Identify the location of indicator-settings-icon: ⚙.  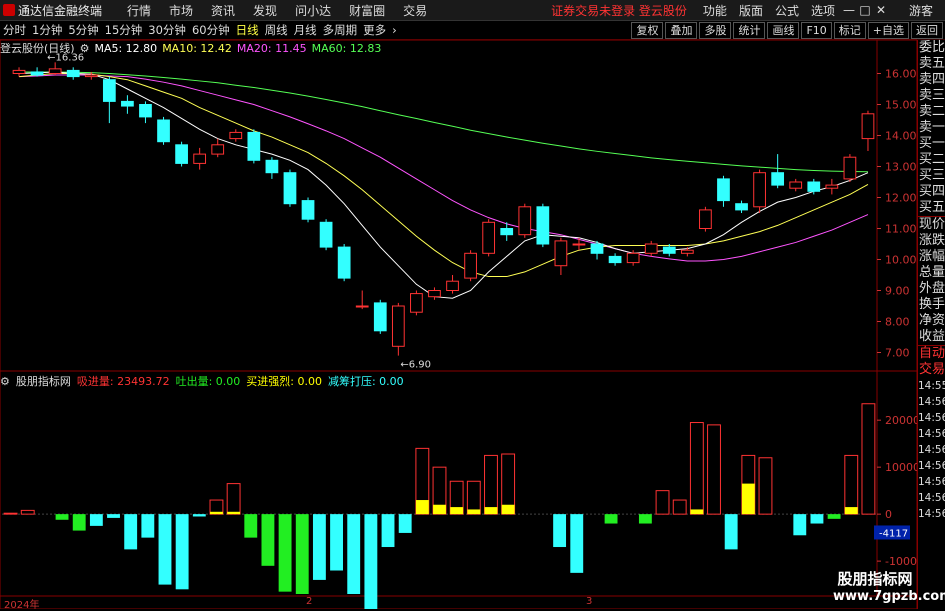
(5, 381).